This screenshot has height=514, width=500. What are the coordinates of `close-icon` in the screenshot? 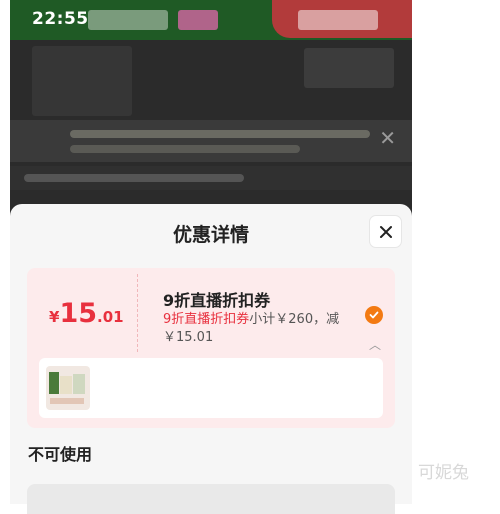 It's located at (385, 231).